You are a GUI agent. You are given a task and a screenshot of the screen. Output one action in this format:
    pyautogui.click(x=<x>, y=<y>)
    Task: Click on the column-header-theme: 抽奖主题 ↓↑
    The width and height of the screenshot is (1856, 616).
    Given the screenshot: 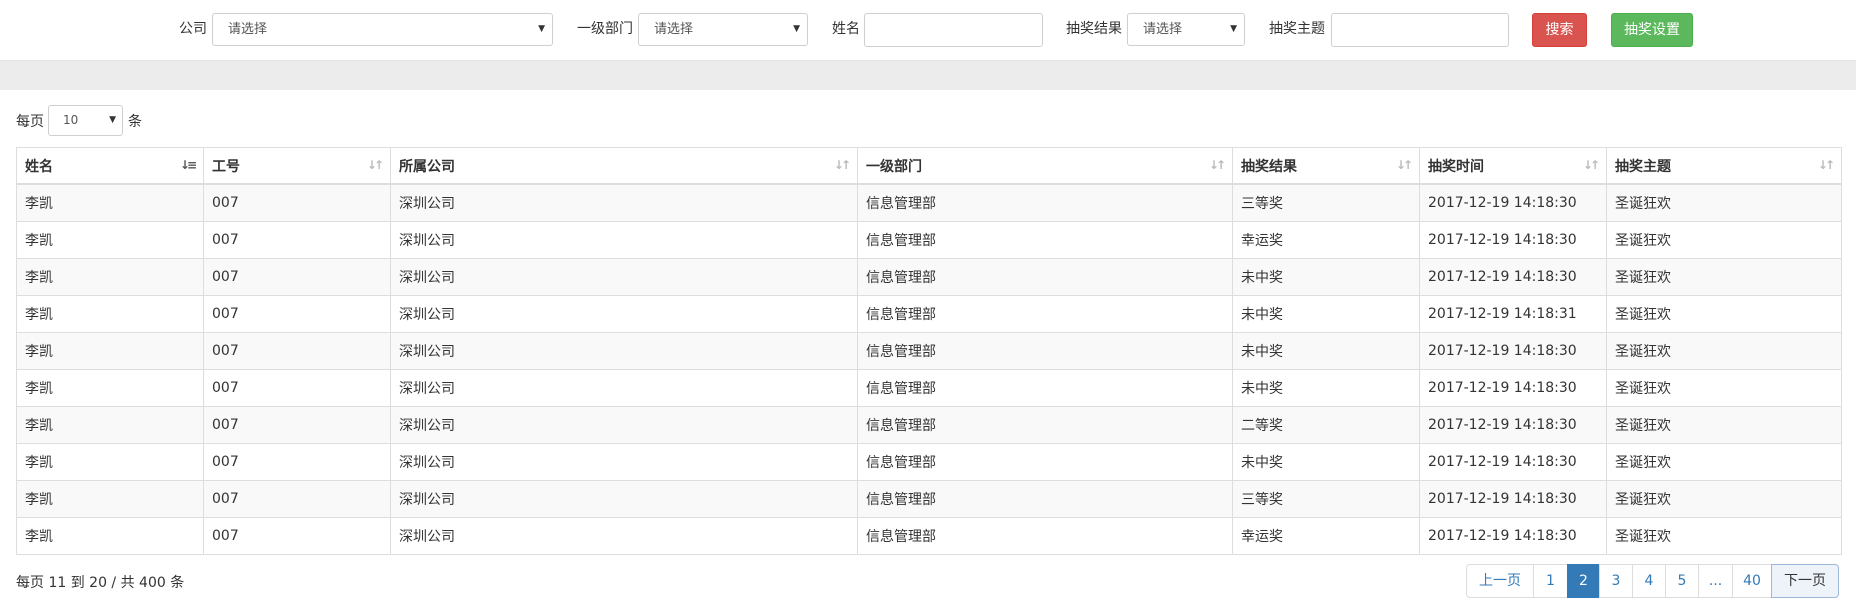 What is the action you would take?
    pyautogui.click(x=1724, y=166)
    